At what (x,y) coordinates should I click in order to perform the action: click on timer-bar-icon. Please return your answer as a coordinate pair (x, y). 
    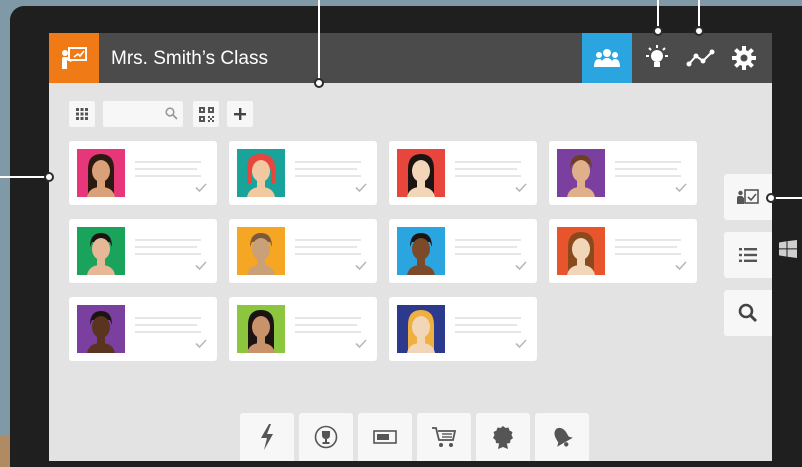
    Looking at the image, I should click on (385, 437).